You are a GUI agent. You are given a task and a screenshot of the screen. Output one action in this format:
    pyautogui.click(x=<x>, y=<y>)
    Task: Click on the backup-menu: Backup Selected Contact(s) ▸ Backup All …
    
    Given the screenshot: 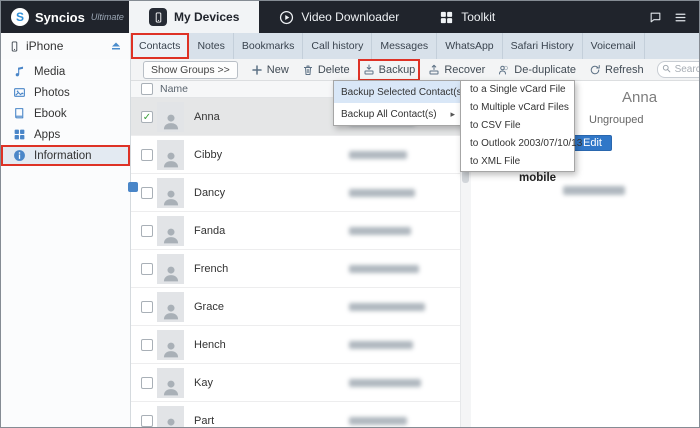 What is the action you would take?
    pyautogui.click(x=403, y=103)
    